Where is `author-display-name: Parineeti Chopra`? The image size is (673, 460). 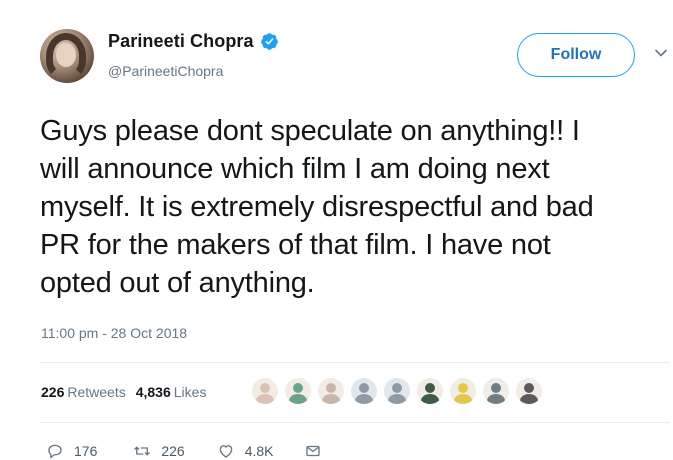 author-display-name: Parineeti Chopra is located at coordinates (181, 41).